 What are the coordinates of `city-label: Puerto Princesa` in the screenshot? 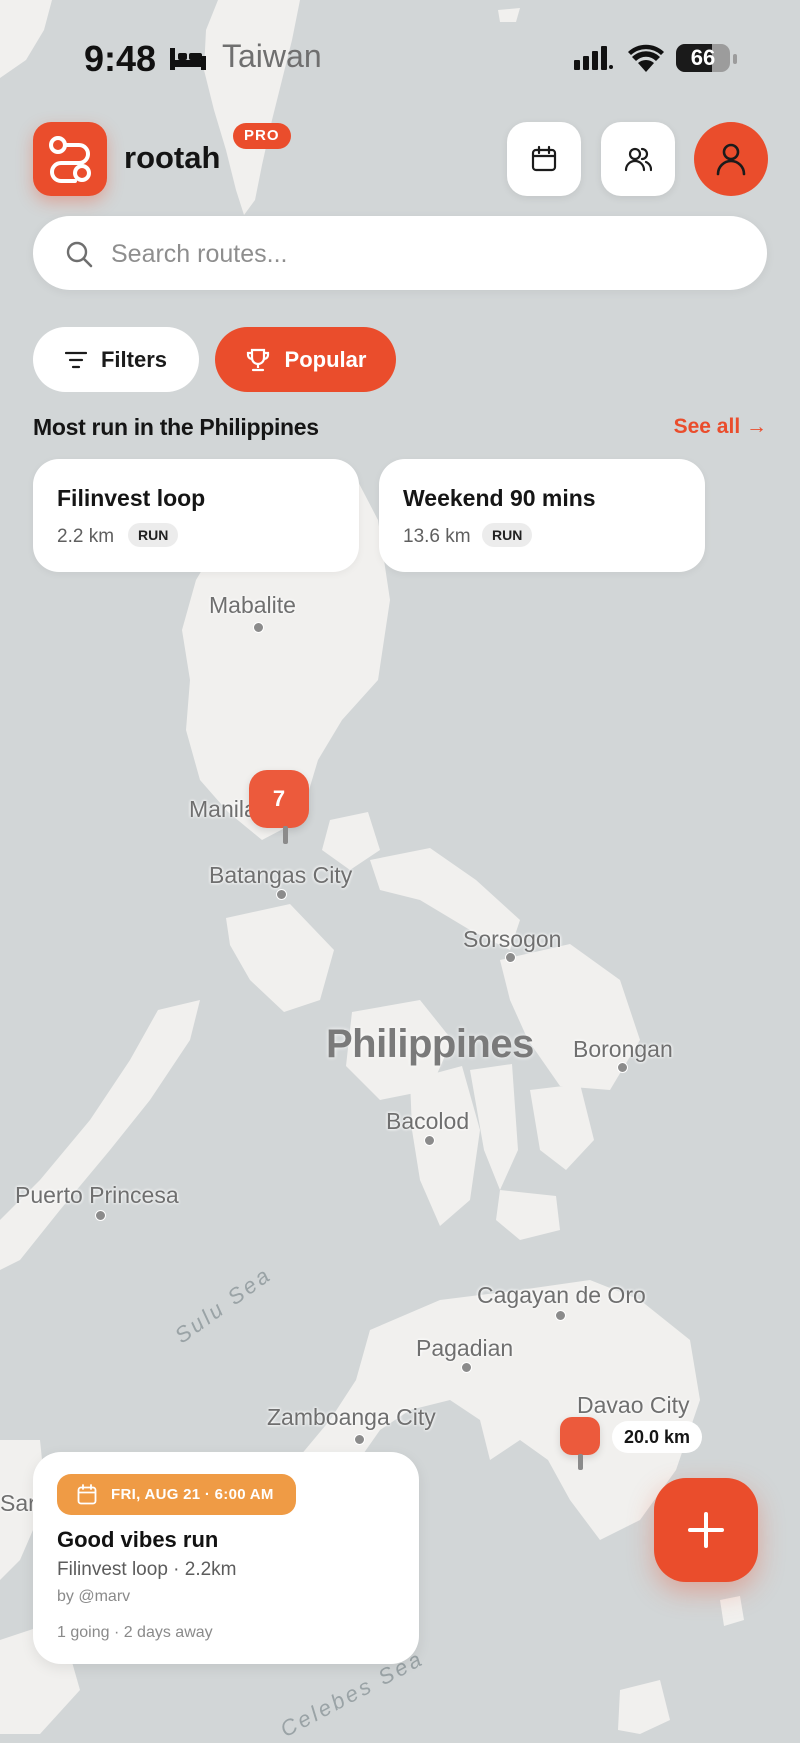 It's located at (97, 1195).